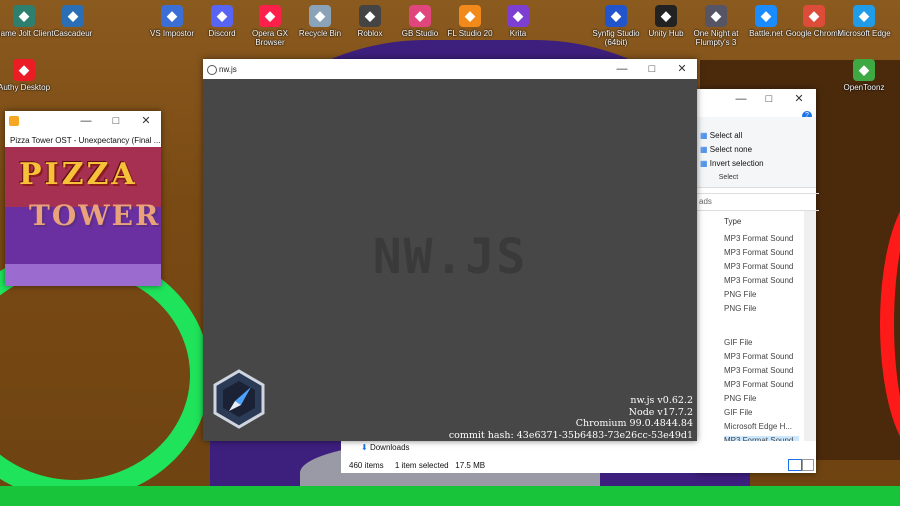 The image size is (900, 506). What do you see at coordinates (239, 399) in the screenshot?
I see `nwjs-logo-icon` at bounding box center [239, 399].